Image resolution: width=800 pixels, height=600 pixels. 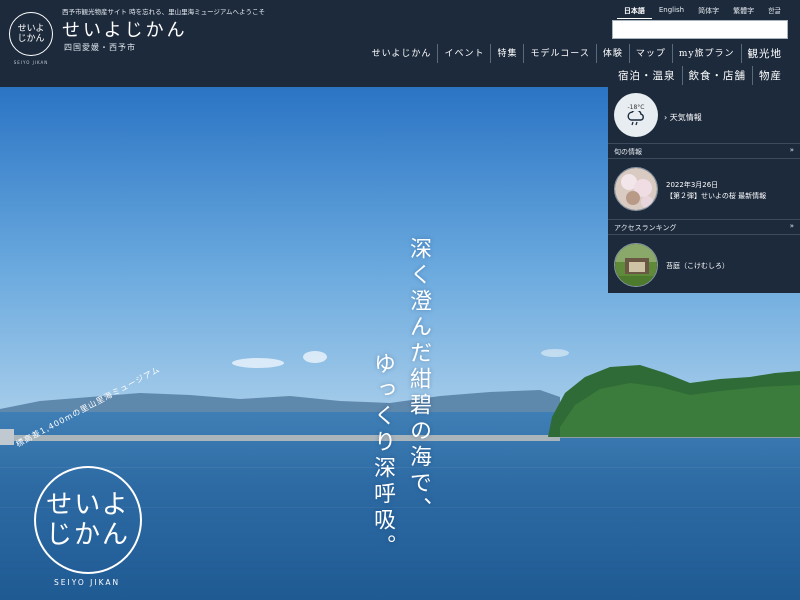 I want to click on news-date: 2022年3月26日, so click(x=692, y=185).